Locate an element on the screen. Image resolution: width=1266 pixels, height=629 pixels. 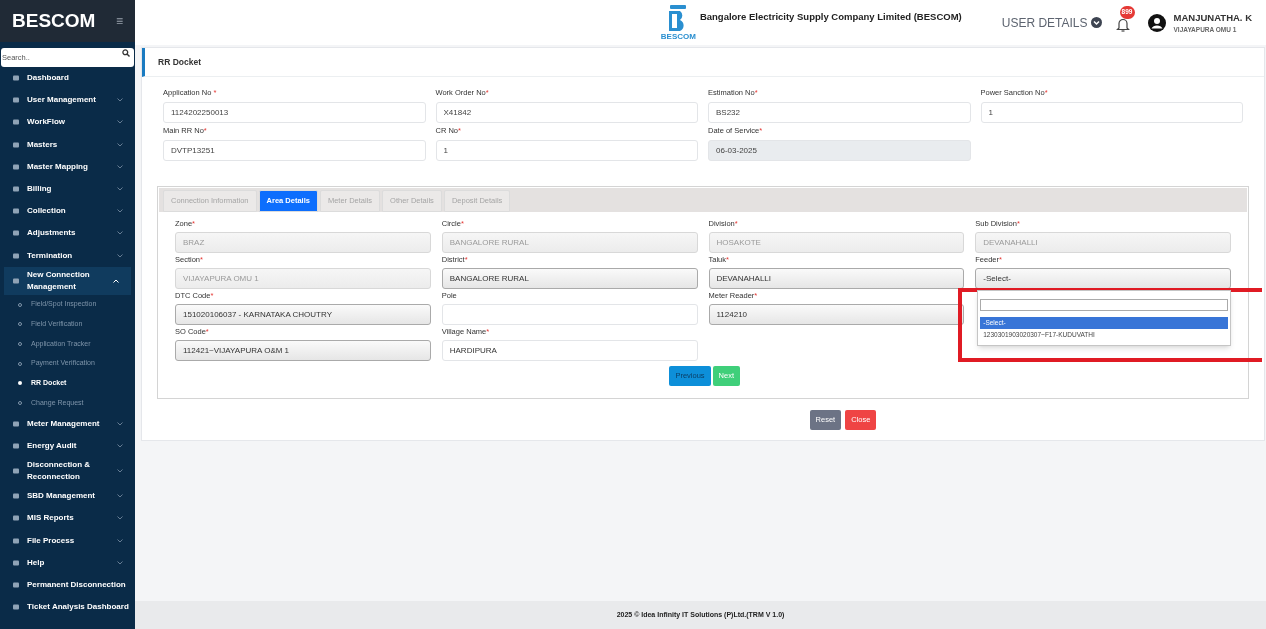
text-input: DVTP13251 is located at coordinates (294, 150).